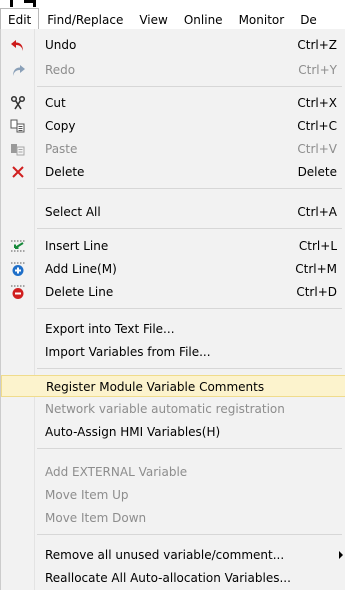 The width and height of the screenshot is (345, 590). I want to click on menu-item-shortcut: Delete, so click(317, 172).